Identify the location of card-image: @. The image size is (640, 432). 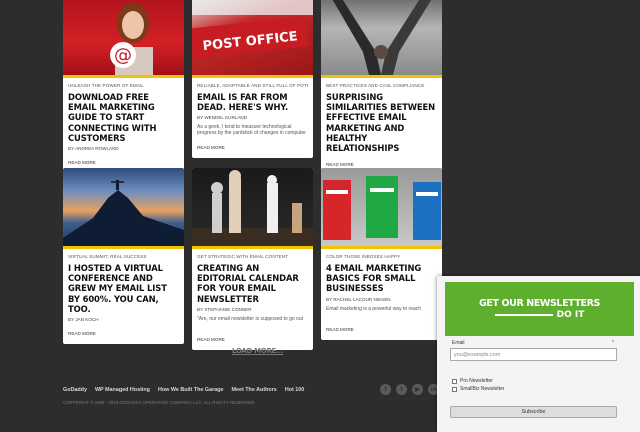
(123, 37).